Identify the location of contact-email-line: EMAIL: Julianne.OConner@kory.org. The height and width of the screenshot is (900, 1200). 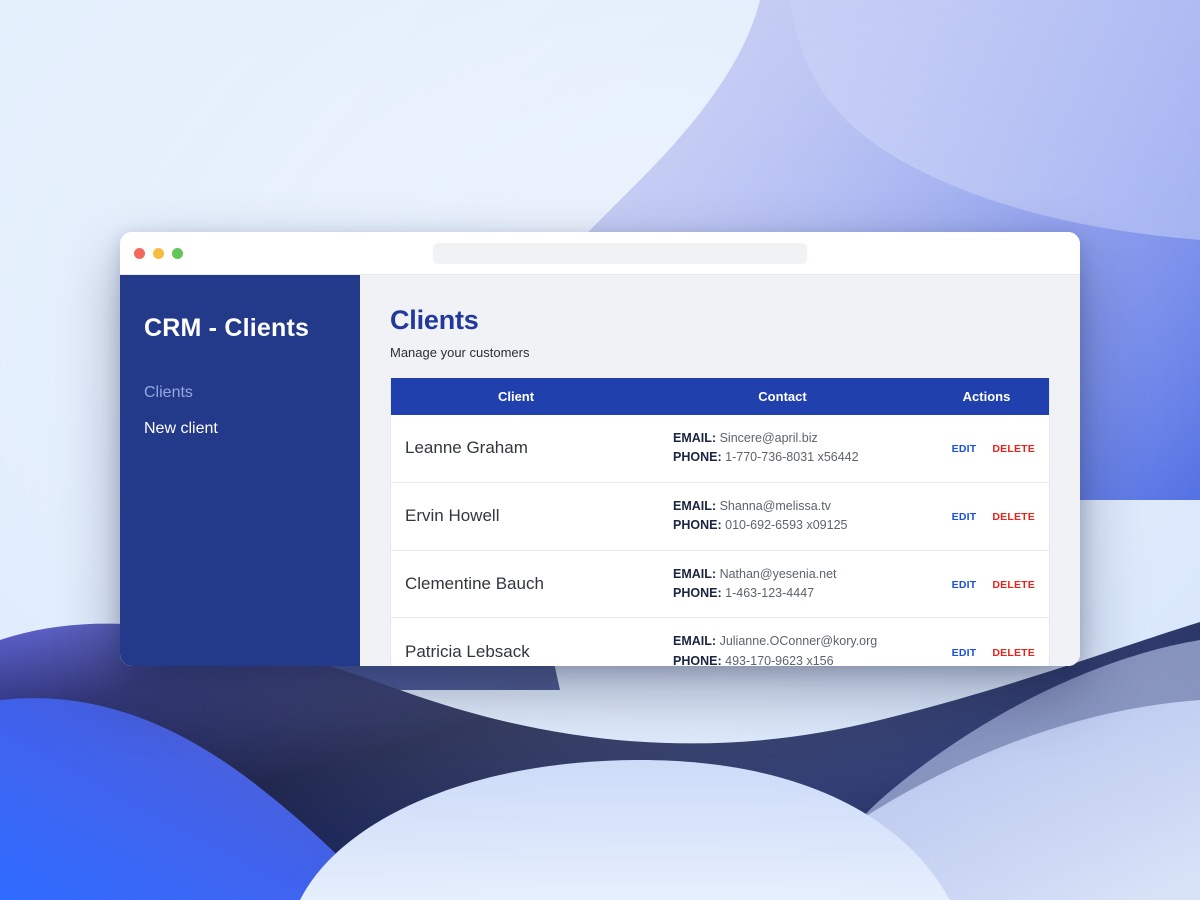
(793, 641).